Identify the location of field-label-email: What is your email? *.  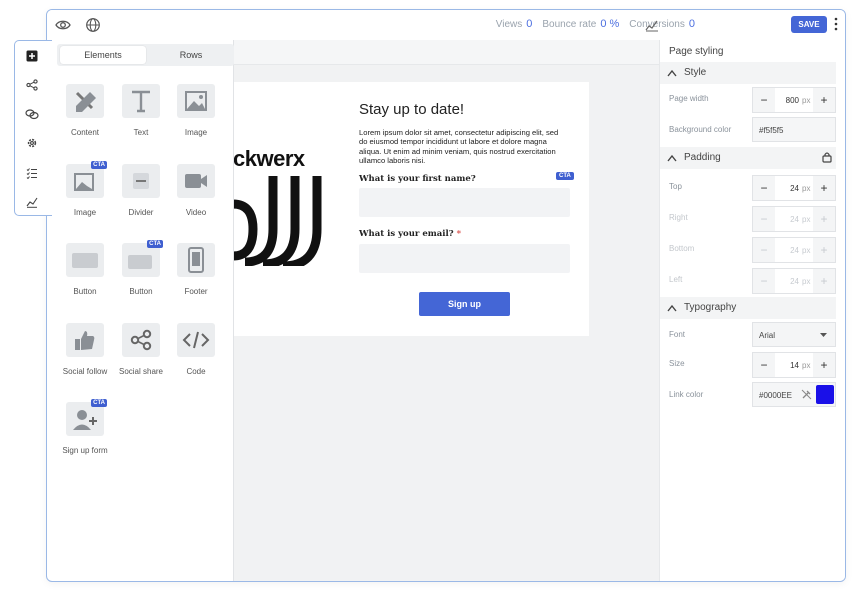
(410, 234).